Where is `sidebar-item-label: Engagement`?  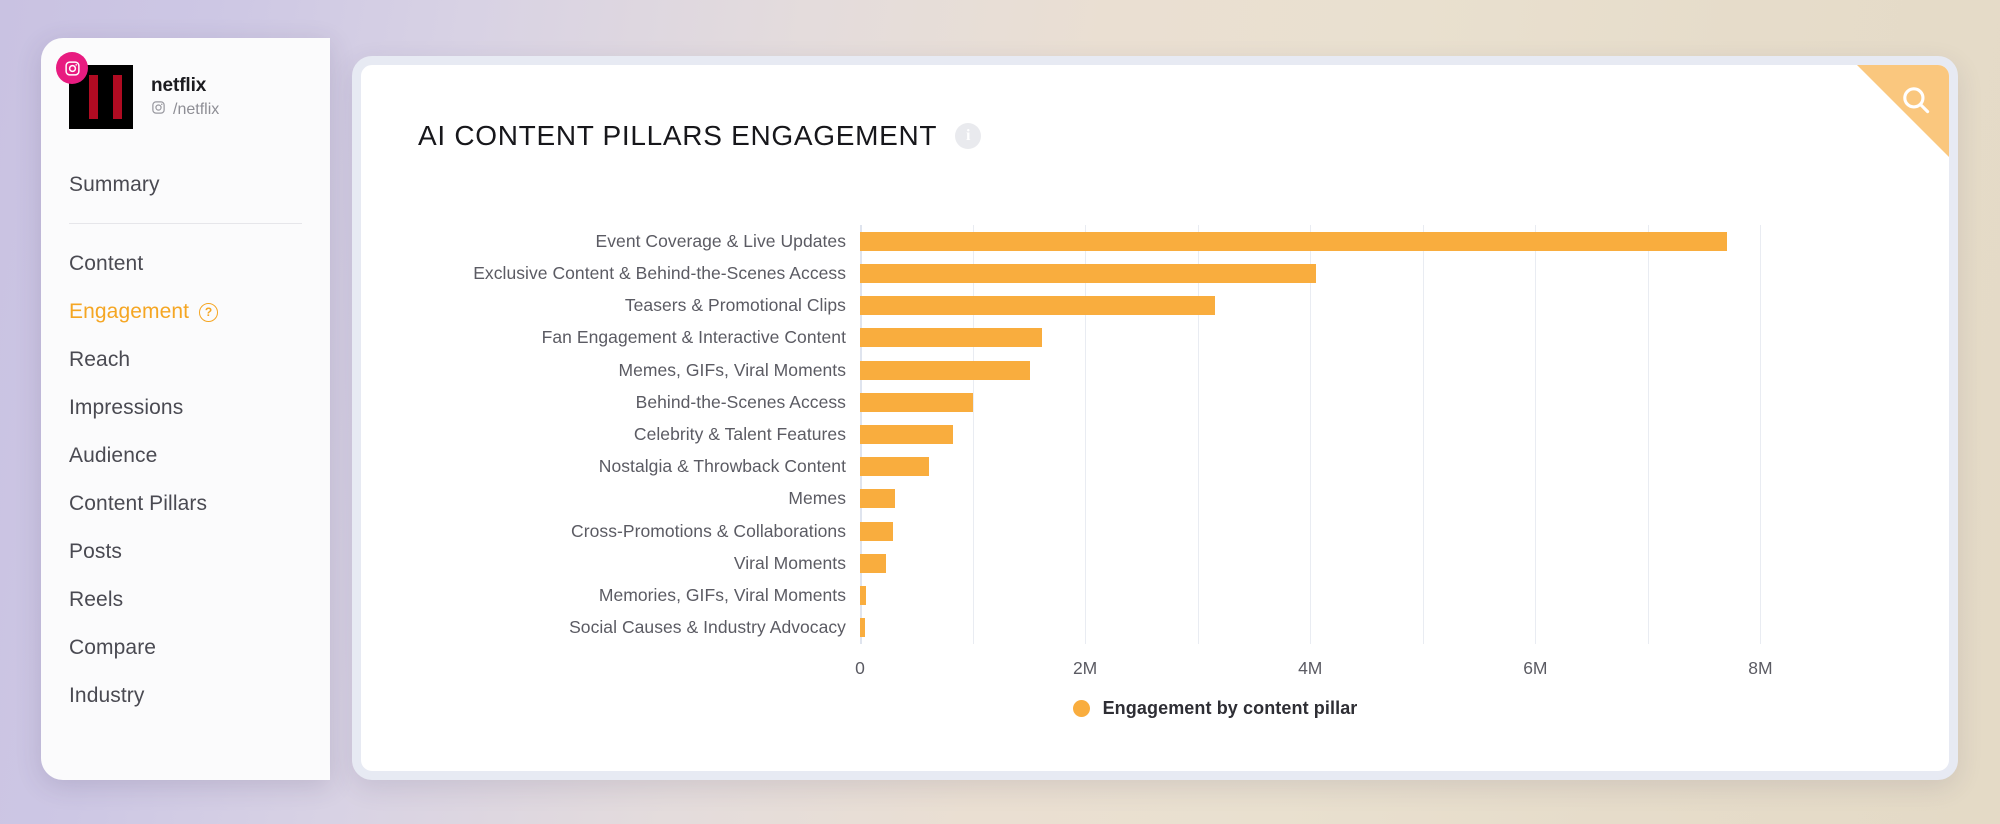 sidebar-item-label: Engagement is located at coordinates (129, 311).